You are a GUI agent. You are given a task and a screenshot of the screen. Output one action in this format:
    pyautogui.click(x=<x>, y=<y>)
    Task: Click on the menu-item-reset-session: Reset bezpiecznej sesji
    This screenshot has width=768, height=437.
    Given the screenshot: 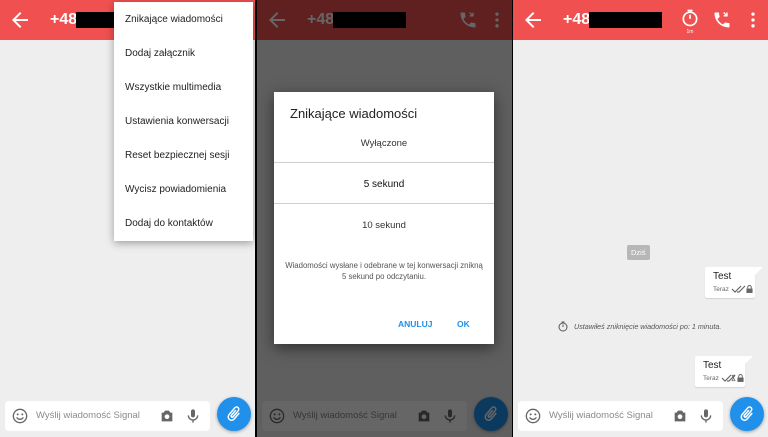 What is the action you would take?
    pyautogui.click(x=183, y=156)
    